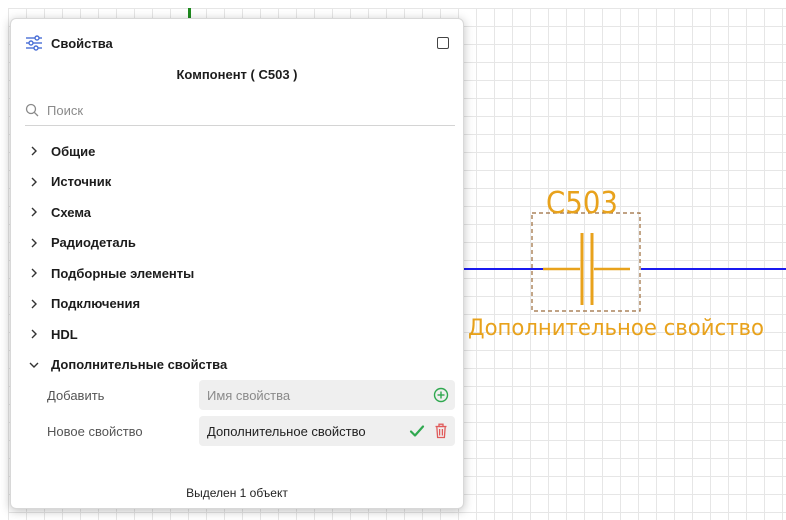  Describe the element at coordinates (96, 304) in the screenshot. I see `group-label: Подключения` at that location.